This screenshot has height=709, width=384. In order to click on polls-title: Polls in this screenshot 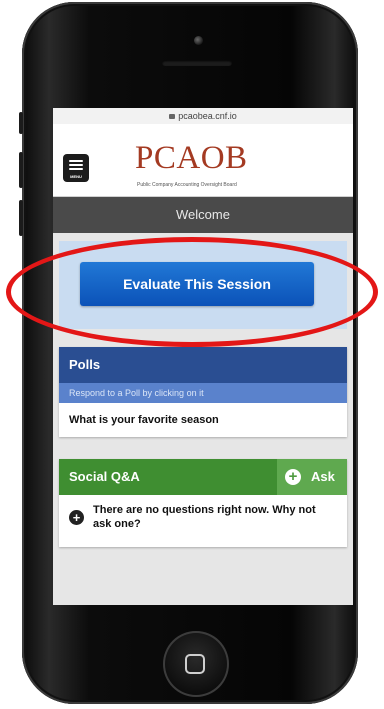, I will do `click(203, 365)`.